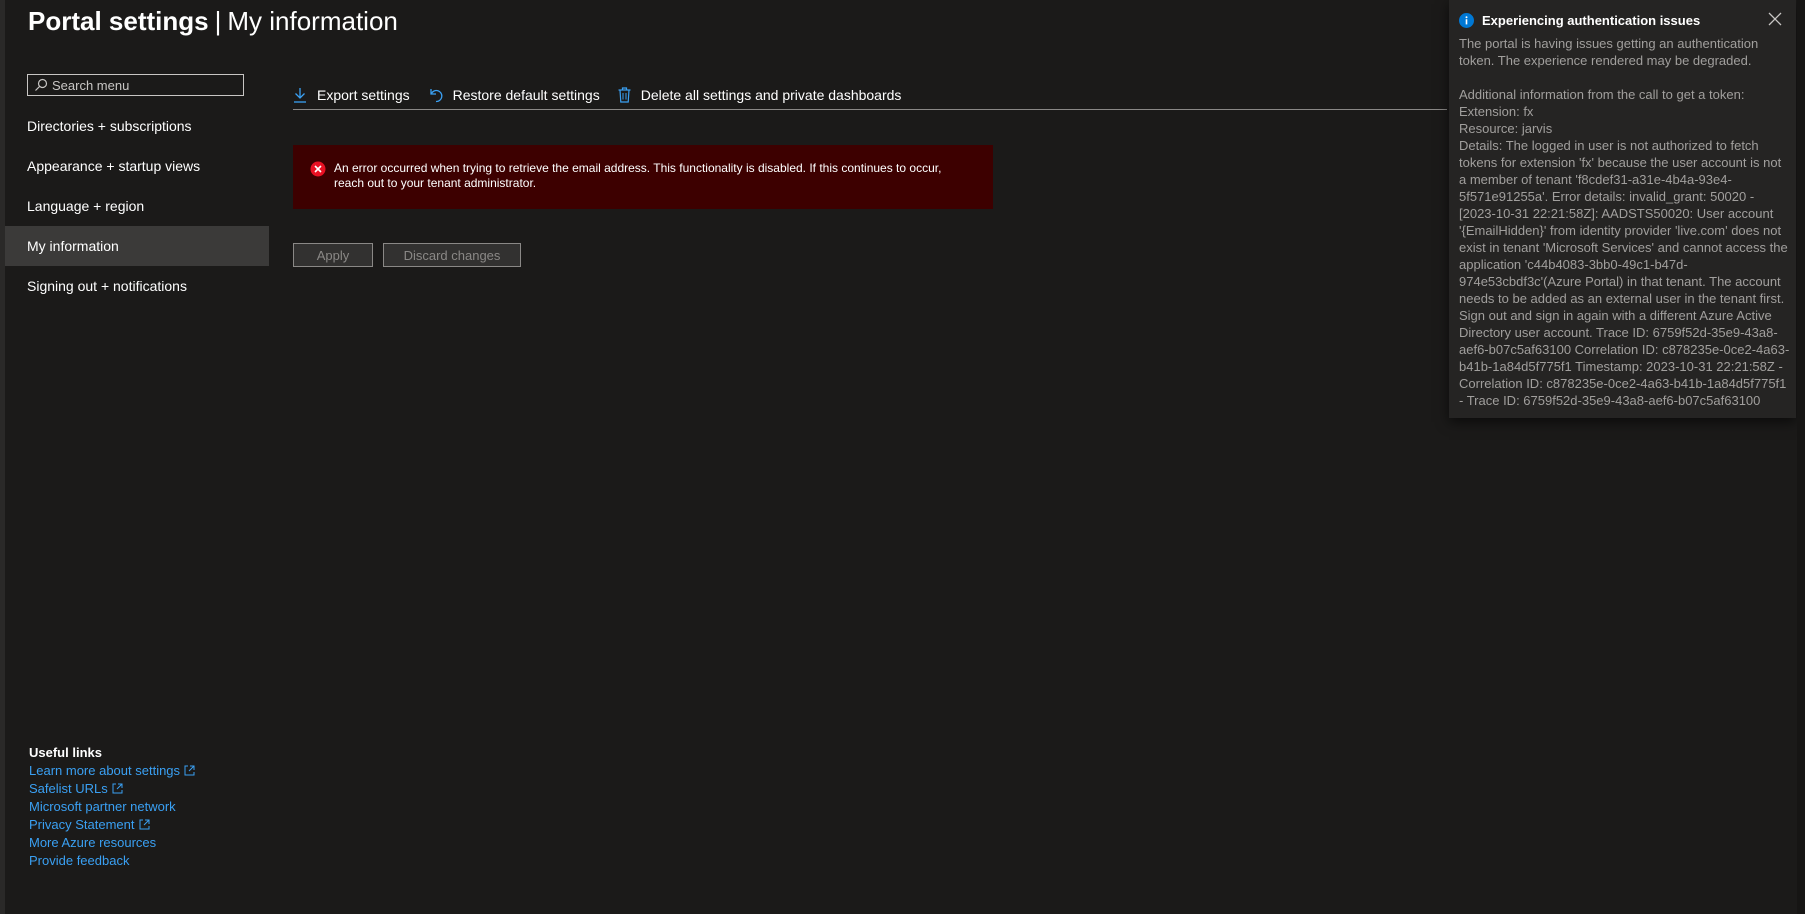  What do you see at coordinates (137, 286) in the screenshot?
I see `sidebar-item-signing-out: Signing out + notifications` at bounding box center [137, 286].